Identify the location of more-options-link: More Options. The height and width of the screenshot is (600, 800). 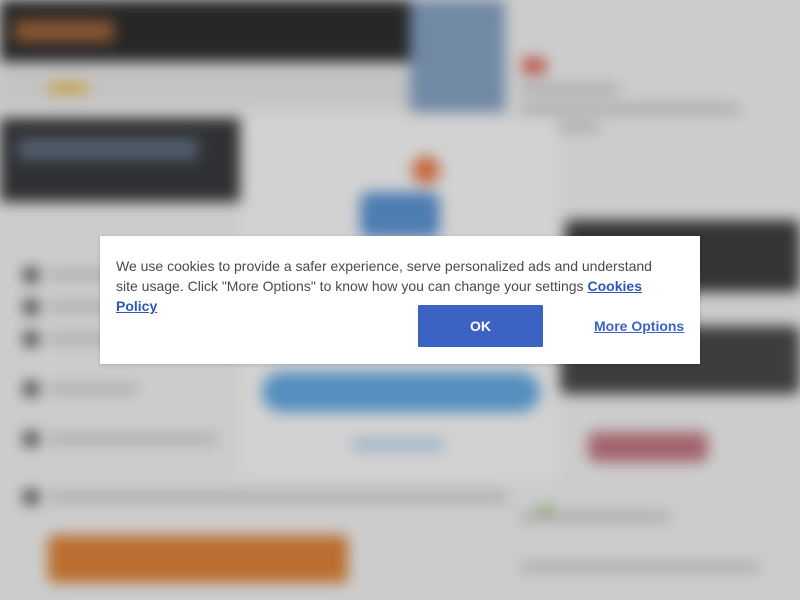
(639, 326).